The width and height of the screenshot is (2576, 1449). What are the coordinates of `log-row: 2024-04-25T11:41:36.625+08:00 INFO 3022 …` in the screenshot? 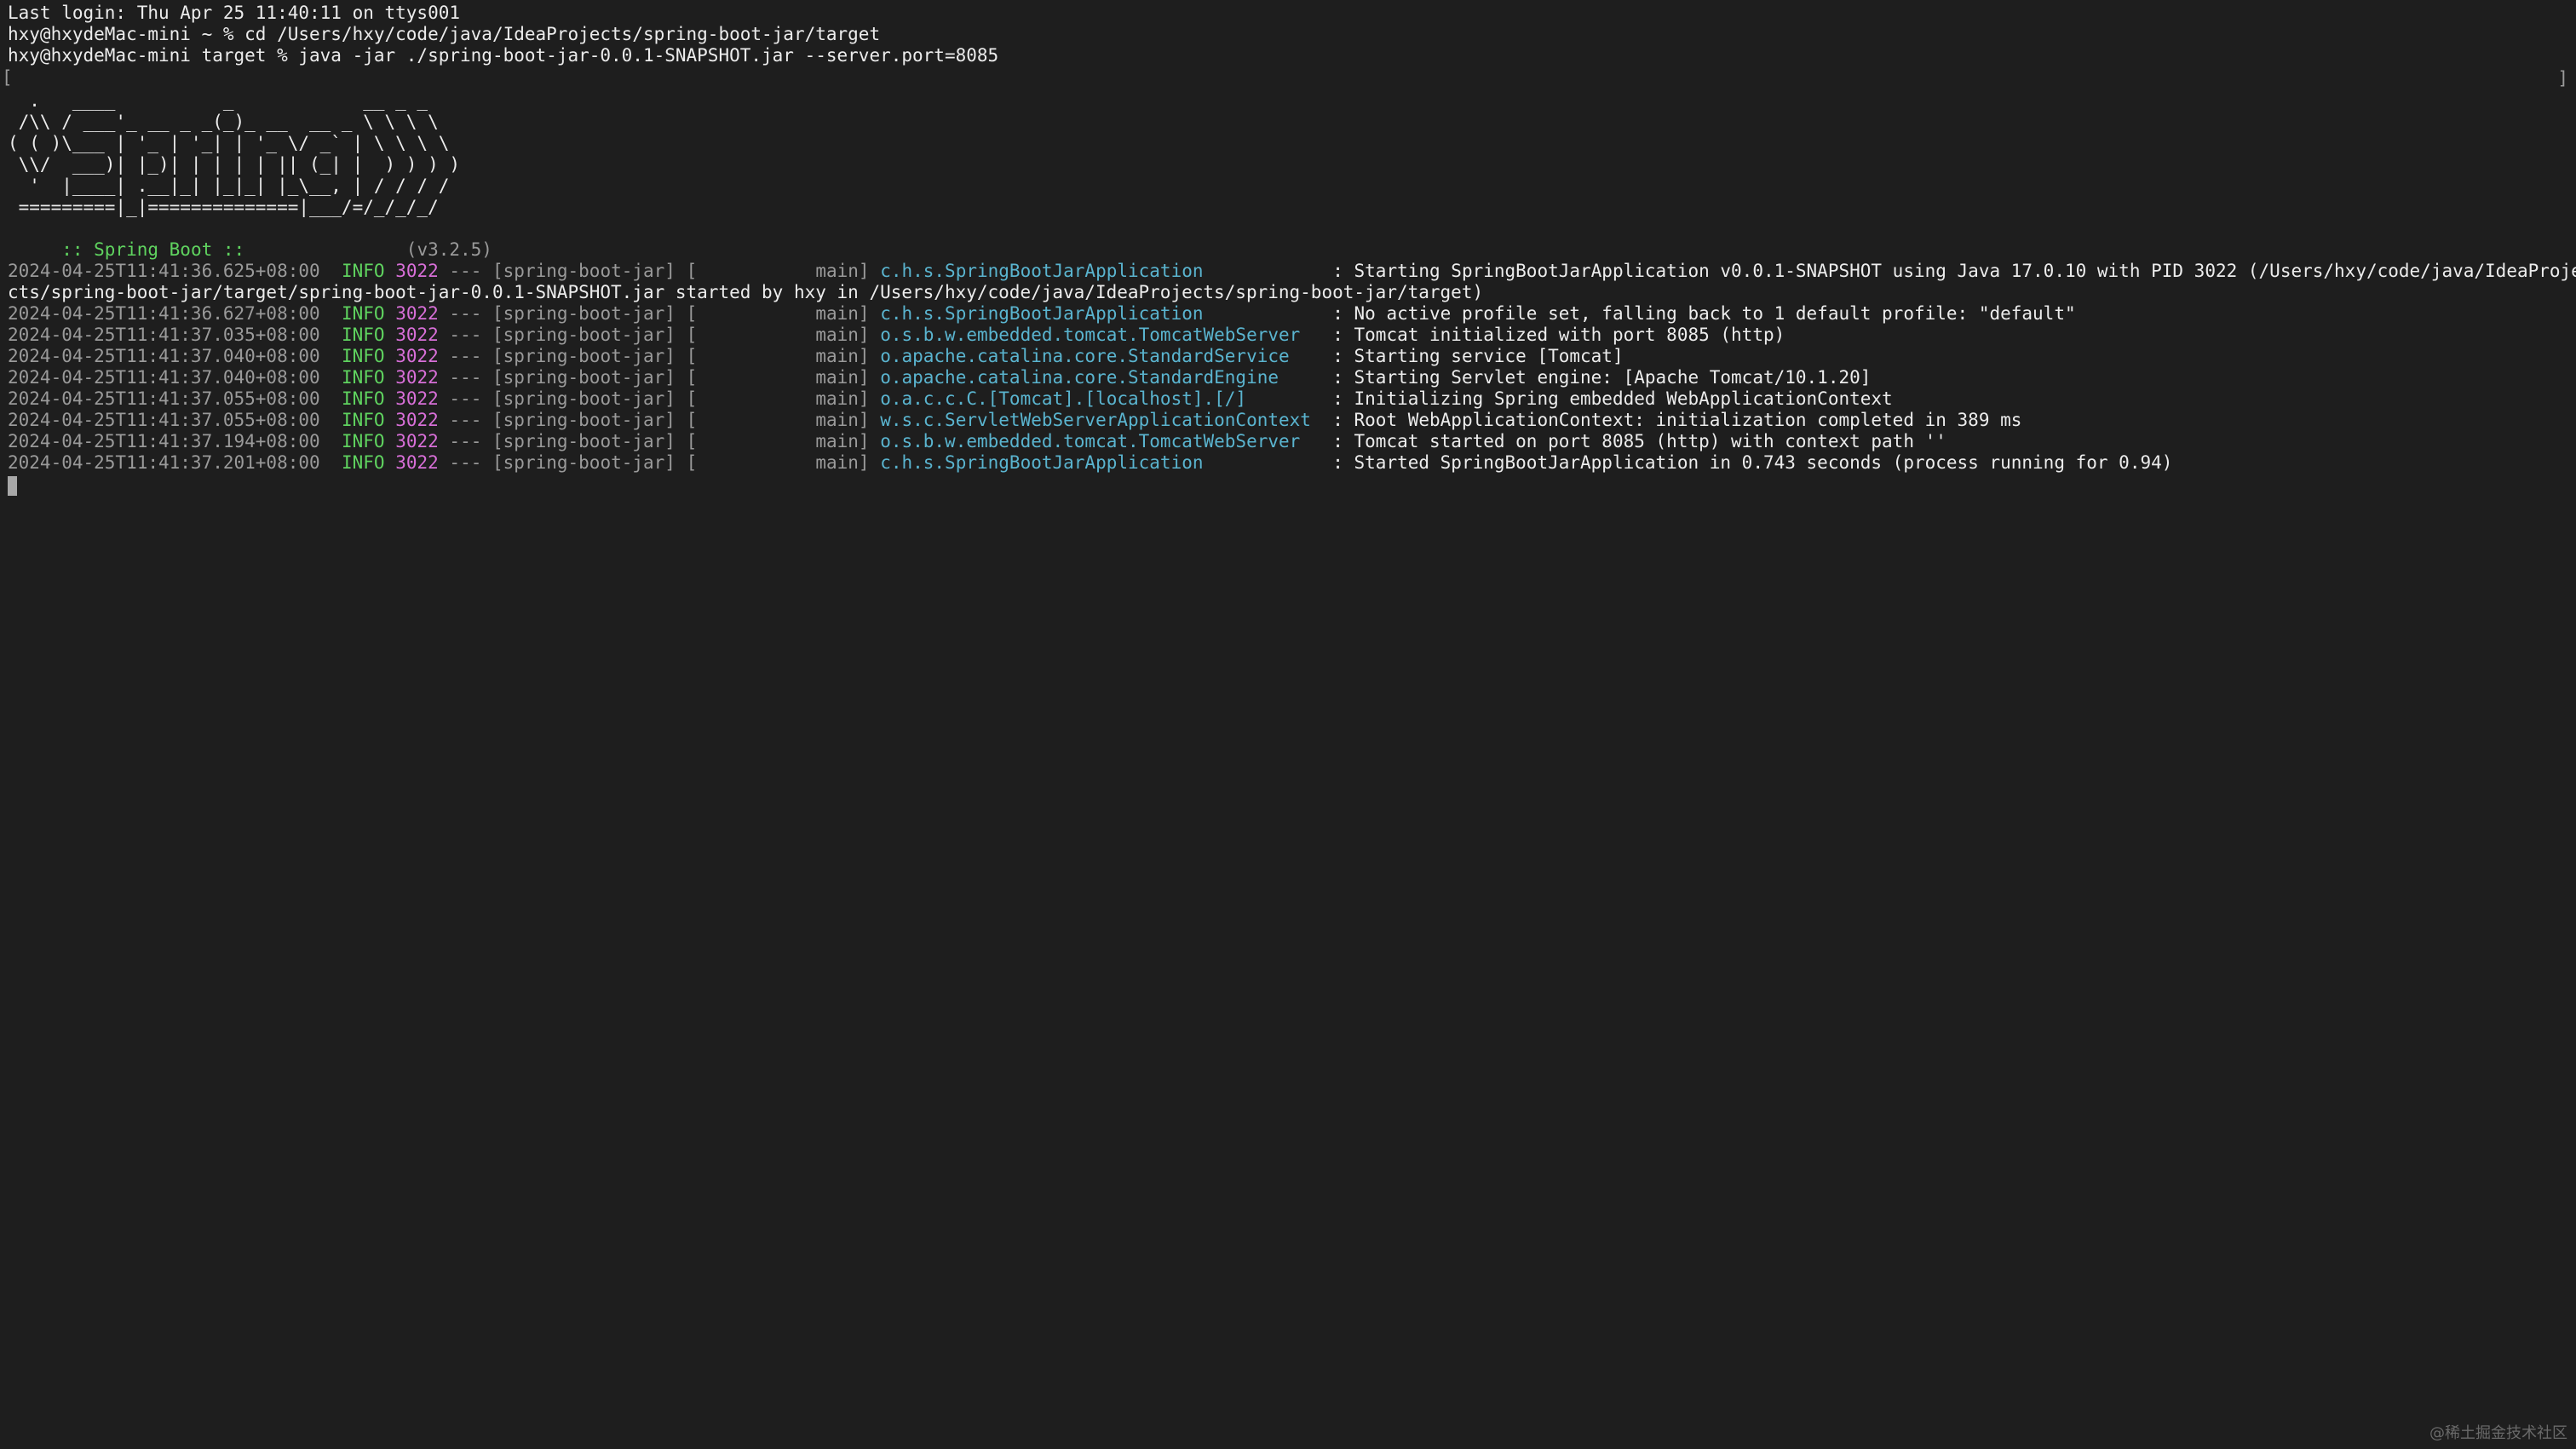 It's located at (1292, 272).